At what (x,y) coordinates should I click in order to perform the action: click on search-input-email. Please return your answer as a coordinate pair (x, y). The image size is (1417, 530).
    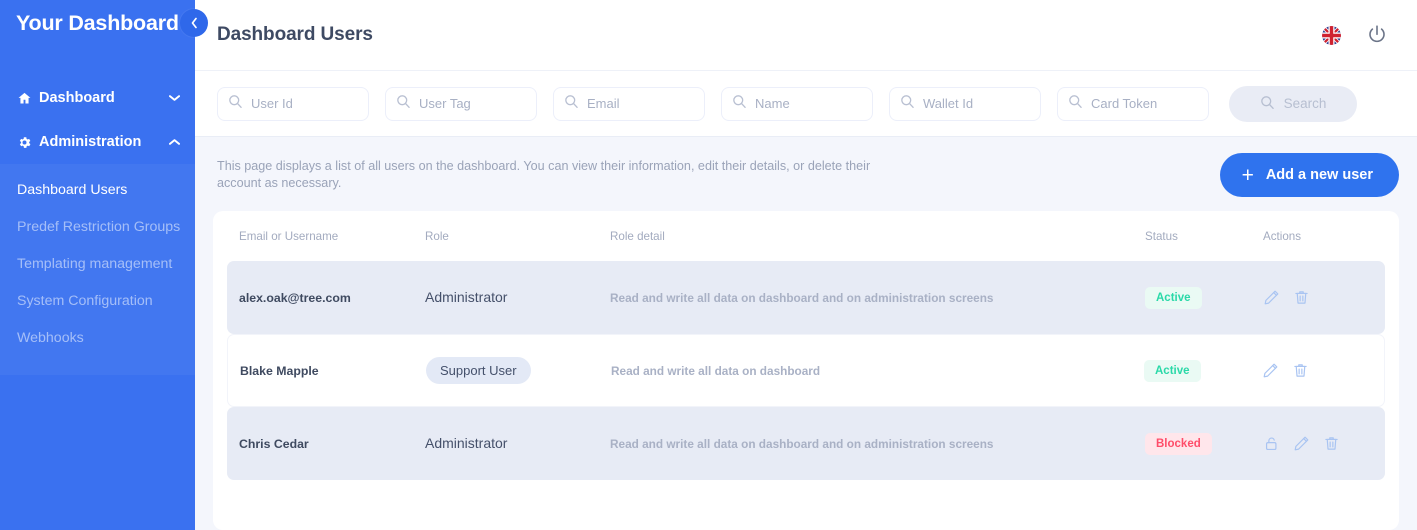
    Looking at the image, I should click on (640, 103).